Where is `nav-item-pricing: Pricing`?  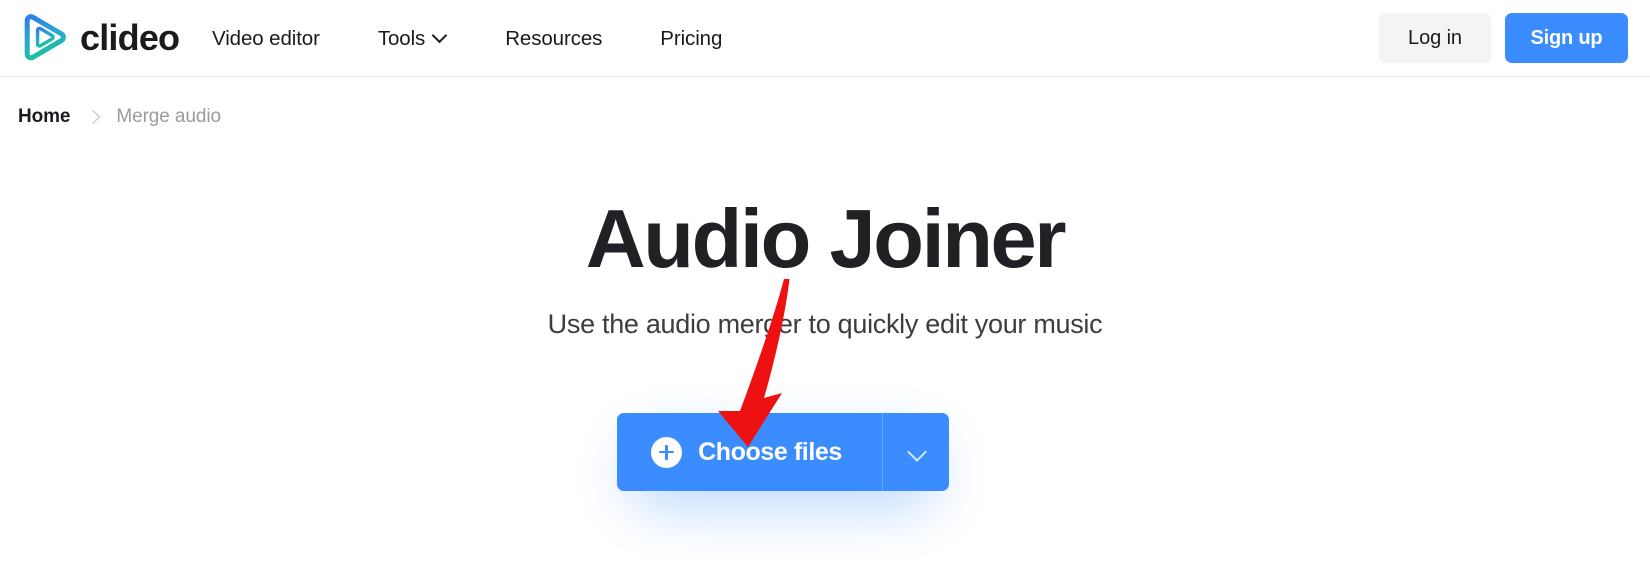 nav-item-pricing: Pricing is located at coordinates (691, 39).